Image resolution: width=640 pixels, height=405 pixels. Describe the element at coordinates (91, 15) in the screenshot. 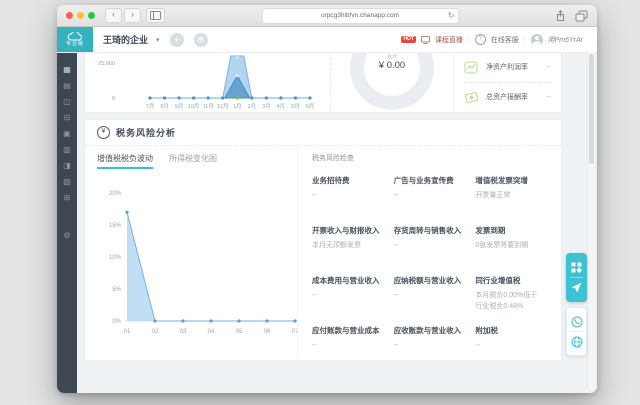

I see `zoom-window-button` at that location.